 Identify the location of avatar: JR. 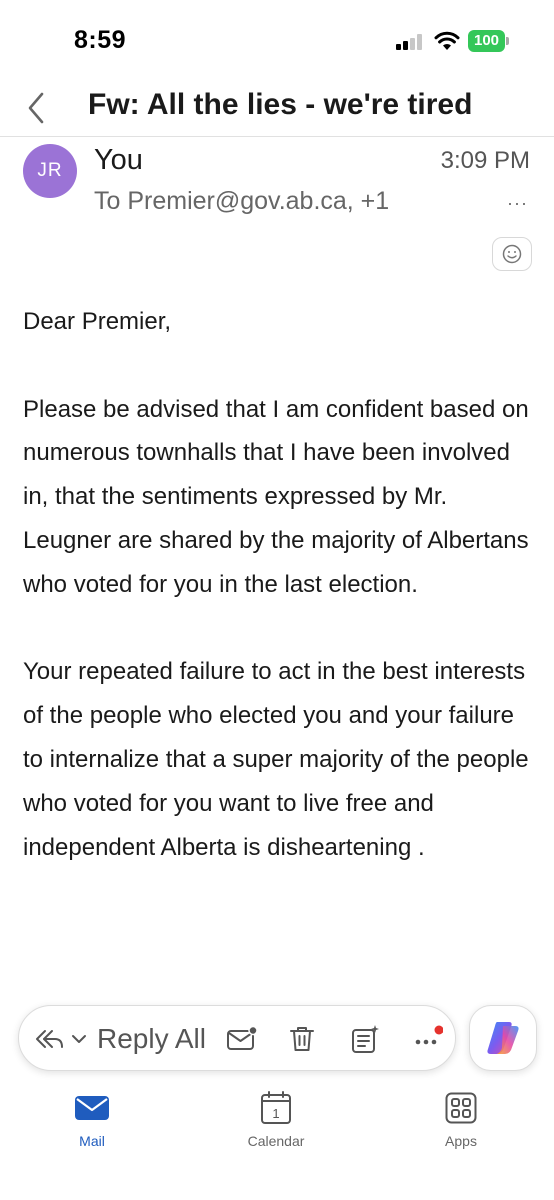
(50, 171).